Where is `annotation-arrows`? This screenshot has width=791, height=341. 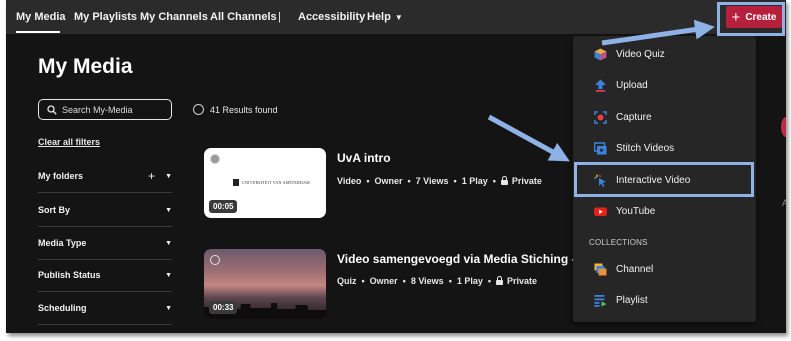 annotation-arrows is located at coordinates (601, 90).